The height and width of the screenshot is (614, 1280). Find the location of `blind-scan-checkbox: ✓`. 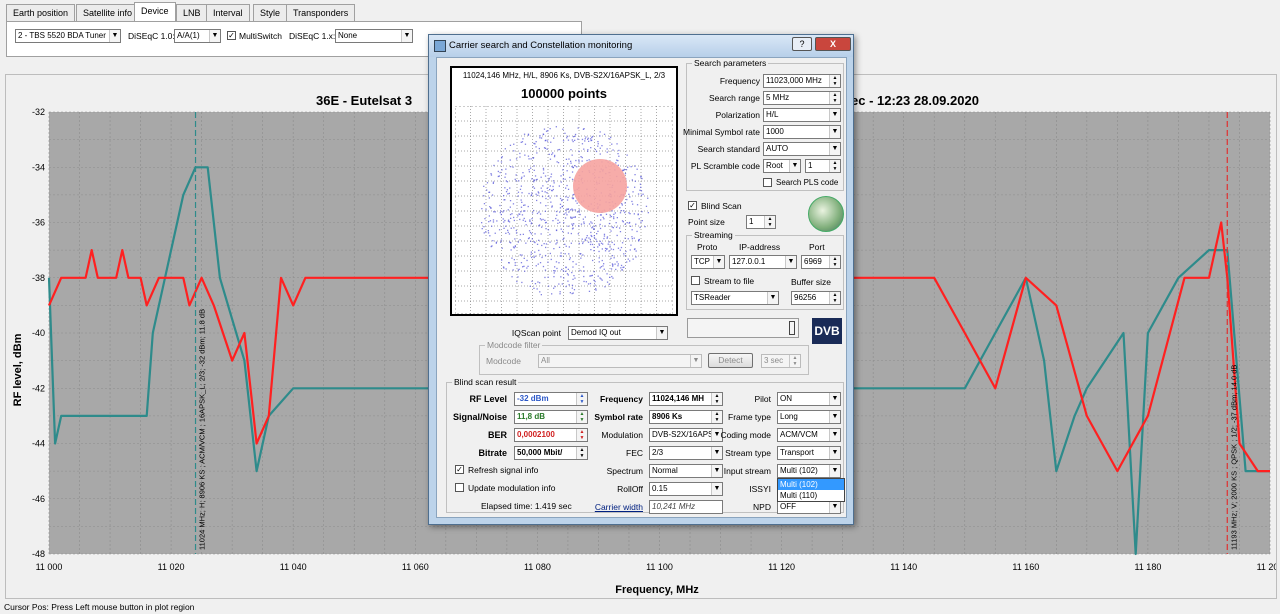

blind-scan-checkbox: ✓ is located at coordinates (692, 205).